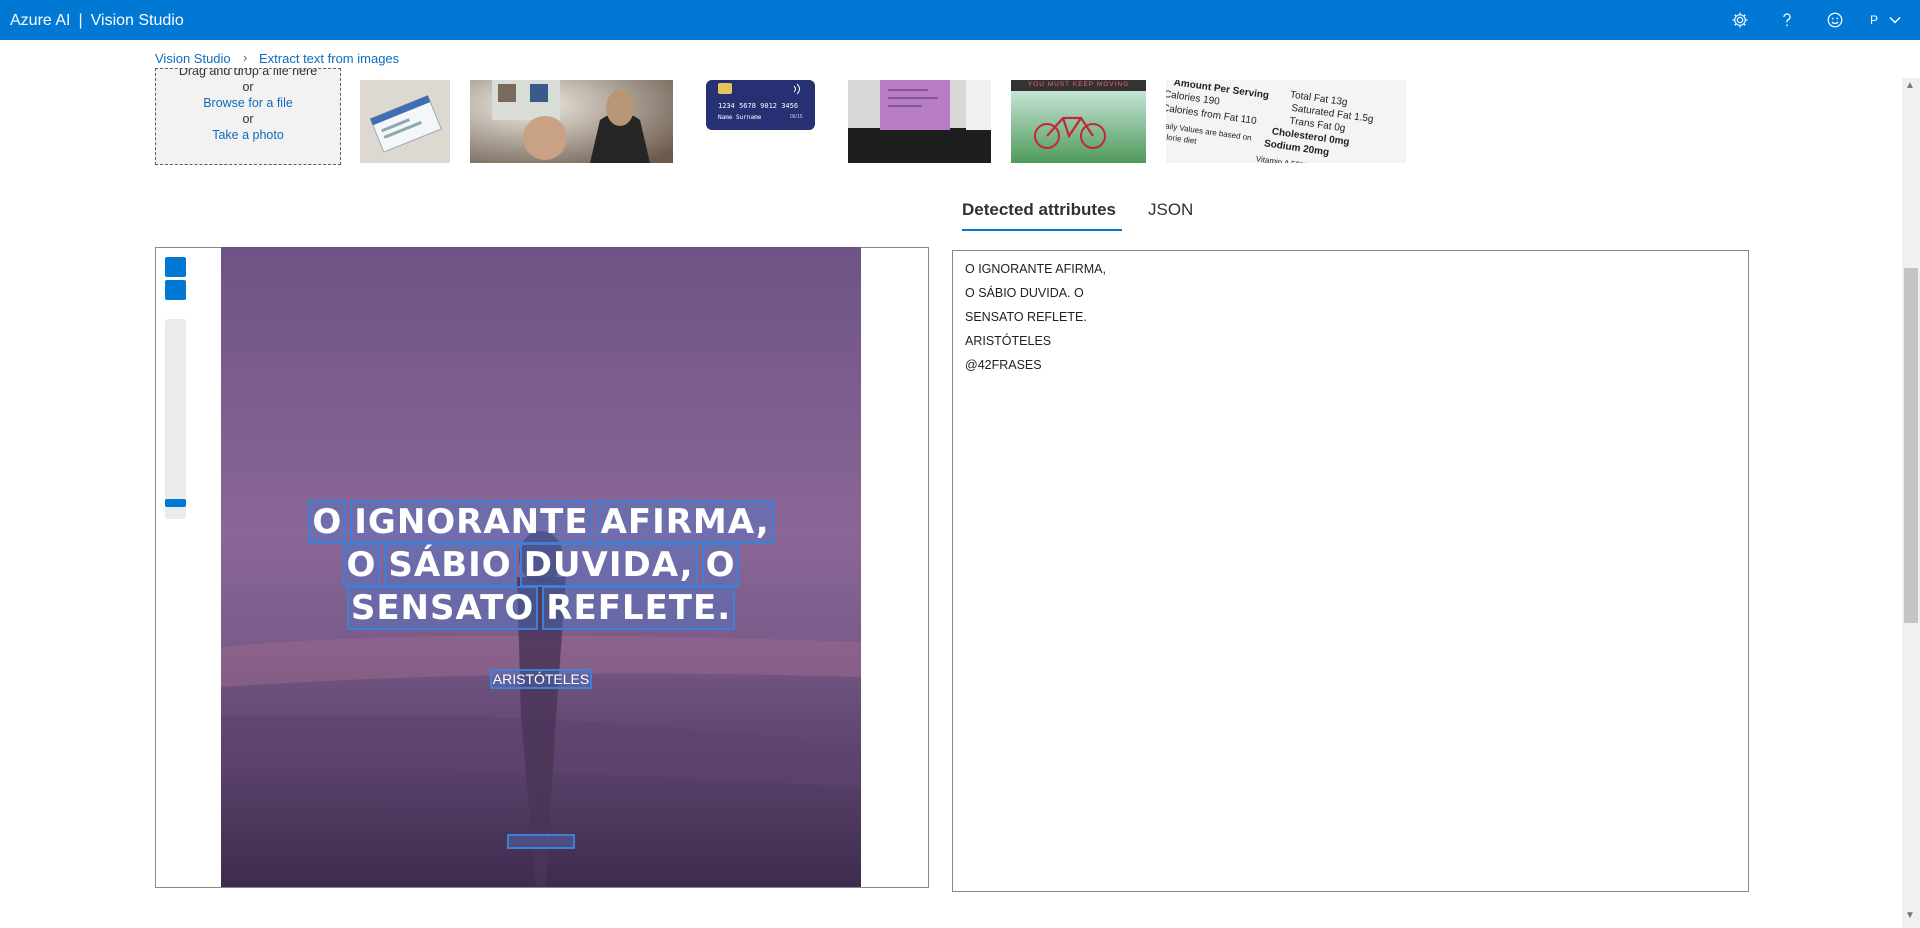 The height and width of the screenshot is (928, 1920). What do you see at coordinates (608, 565) in the screenshot?
I see `ocr-word-box: DUVIDA,` at bounding box center [608, 565].